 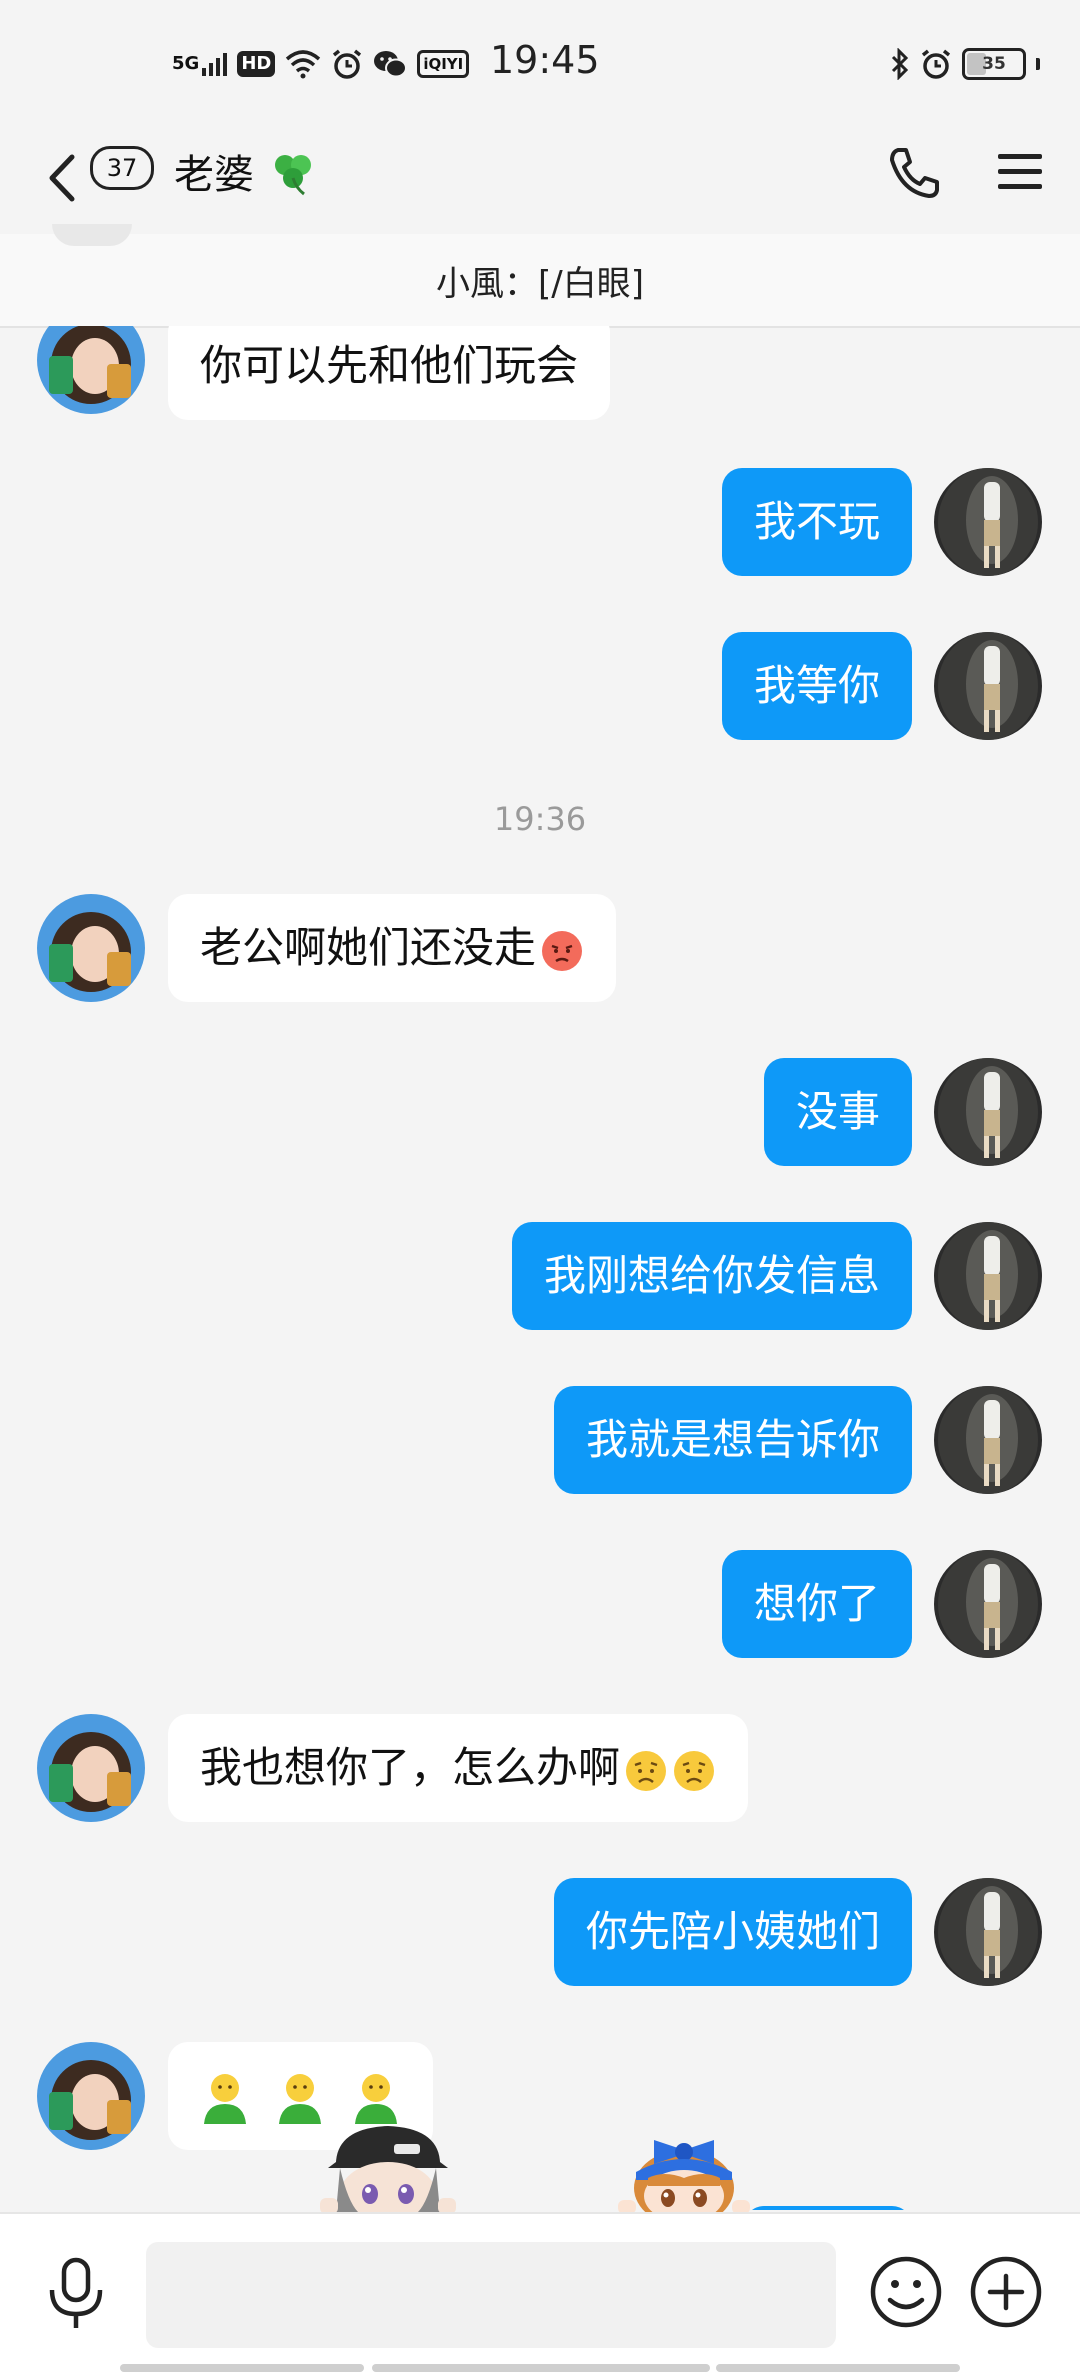 What do you see at coordinates (303, 64) in the screenshot?
I see `wifi-icon` at bounding box center [303, 64].